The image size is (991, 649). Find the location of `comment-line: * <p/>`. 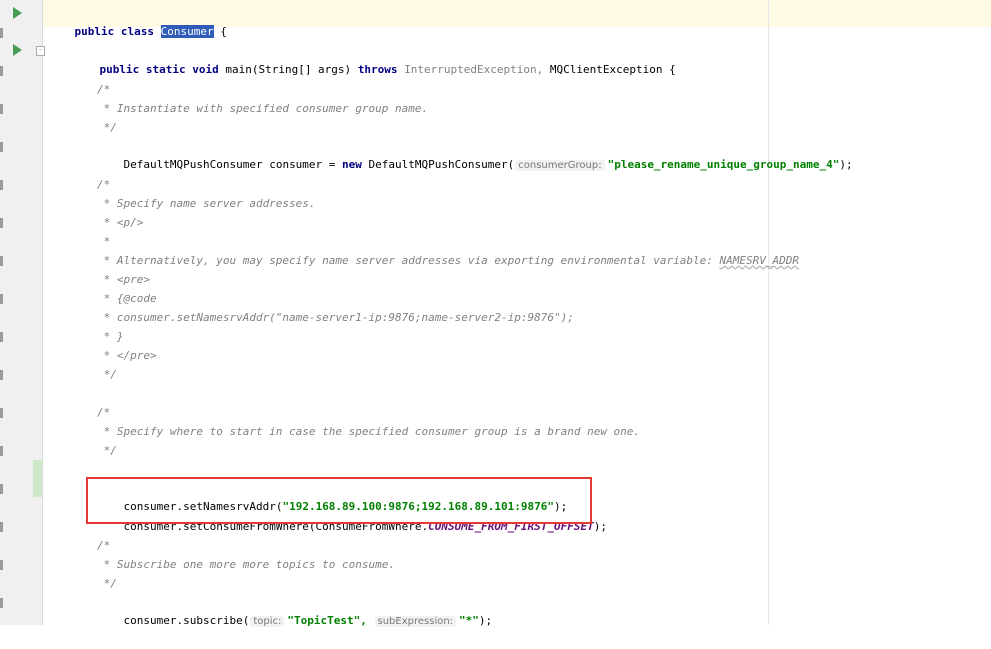

comment-line: * <p/> is located at coordinates (120, 222).